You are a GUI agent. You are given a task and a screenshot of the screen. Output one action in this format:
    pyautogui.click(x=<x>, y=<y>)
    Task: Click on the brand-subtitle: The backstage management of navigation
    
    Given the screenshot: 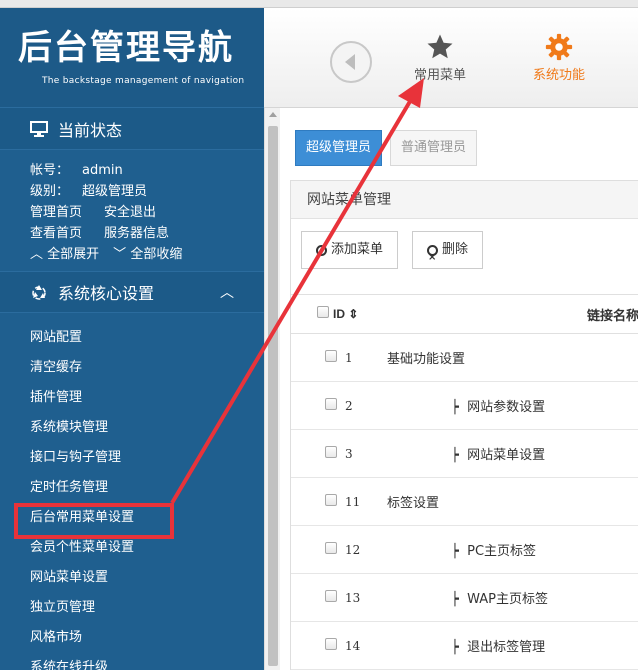 What is the action you would take?
    pyautogui.click(x=143, y=81)
    